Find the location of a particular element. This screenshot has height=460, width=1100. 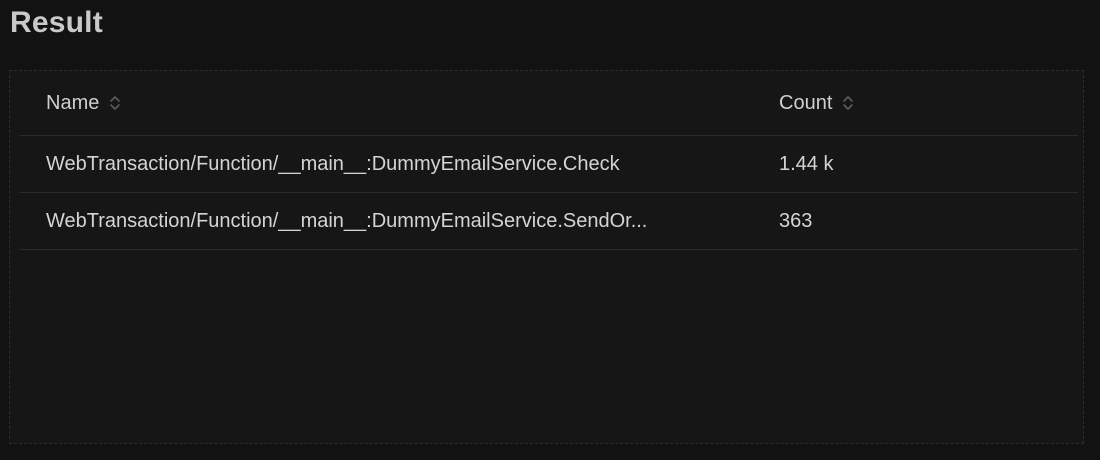

row-count-cell: 1.44 k is located at coordinates (806, 163).